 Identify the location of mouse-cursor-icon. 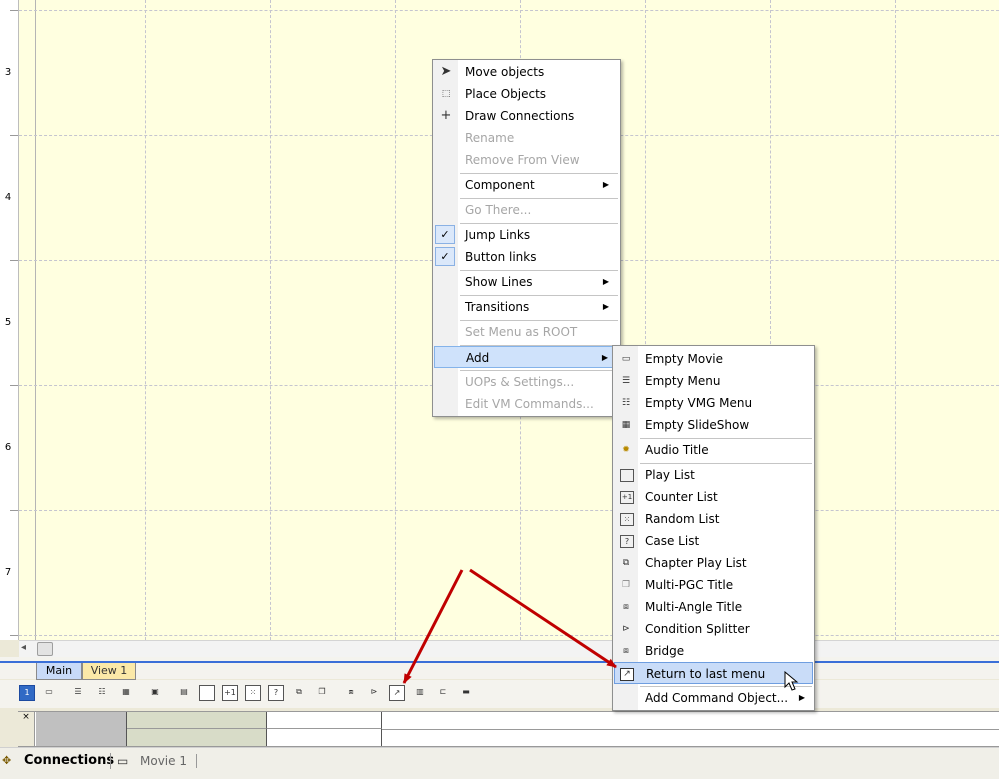
(791, 681).